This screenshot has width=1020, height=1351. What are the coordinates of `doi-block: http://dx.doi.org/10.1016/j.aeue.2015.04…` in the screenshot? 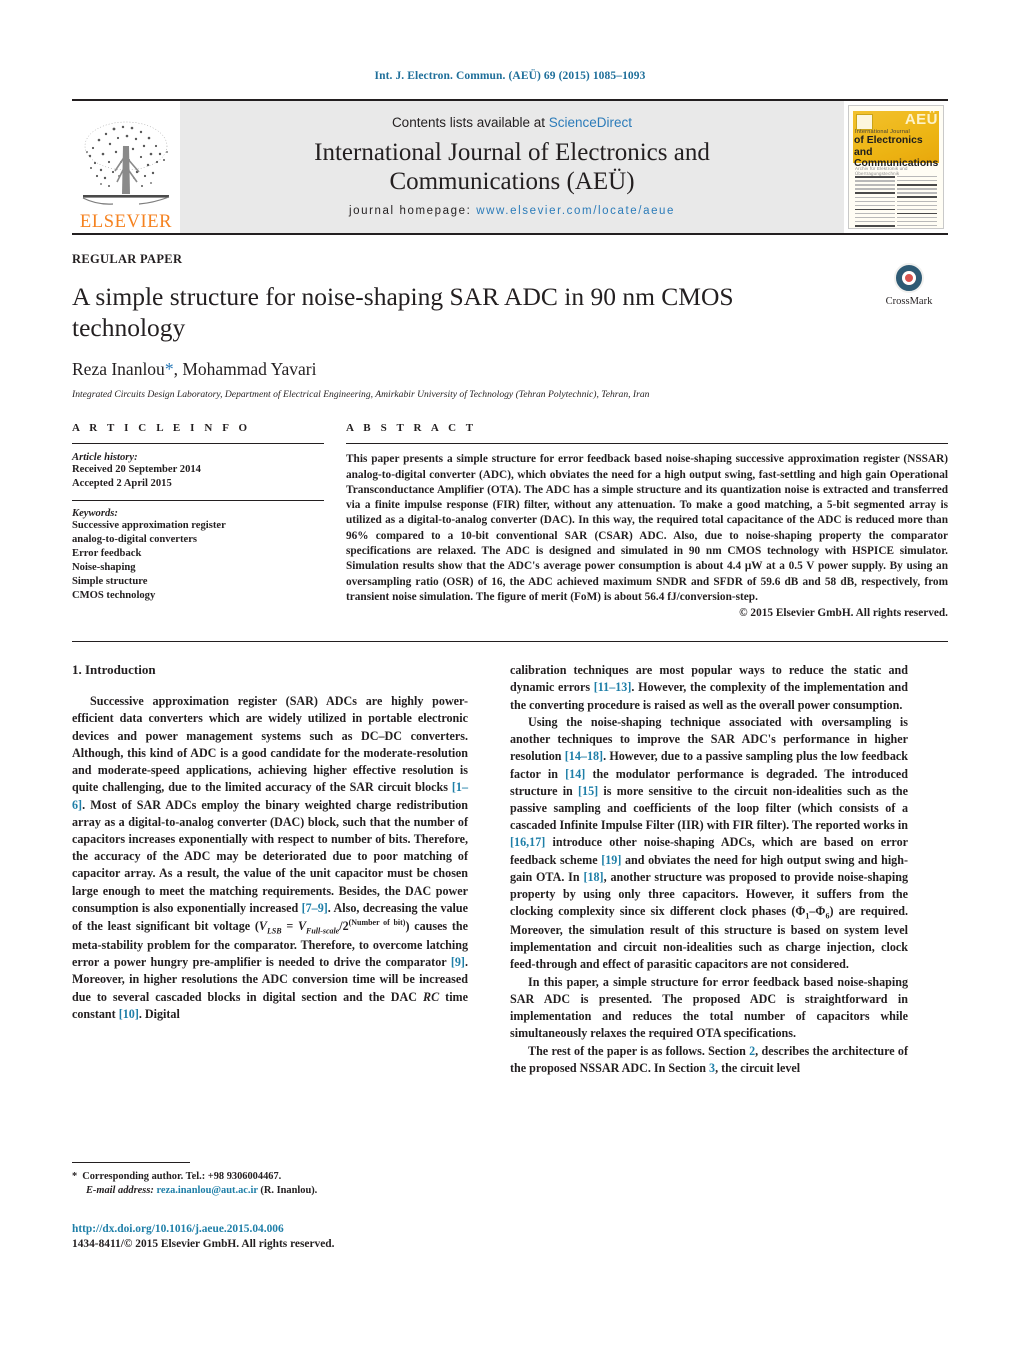 It's located at (203, 1237).